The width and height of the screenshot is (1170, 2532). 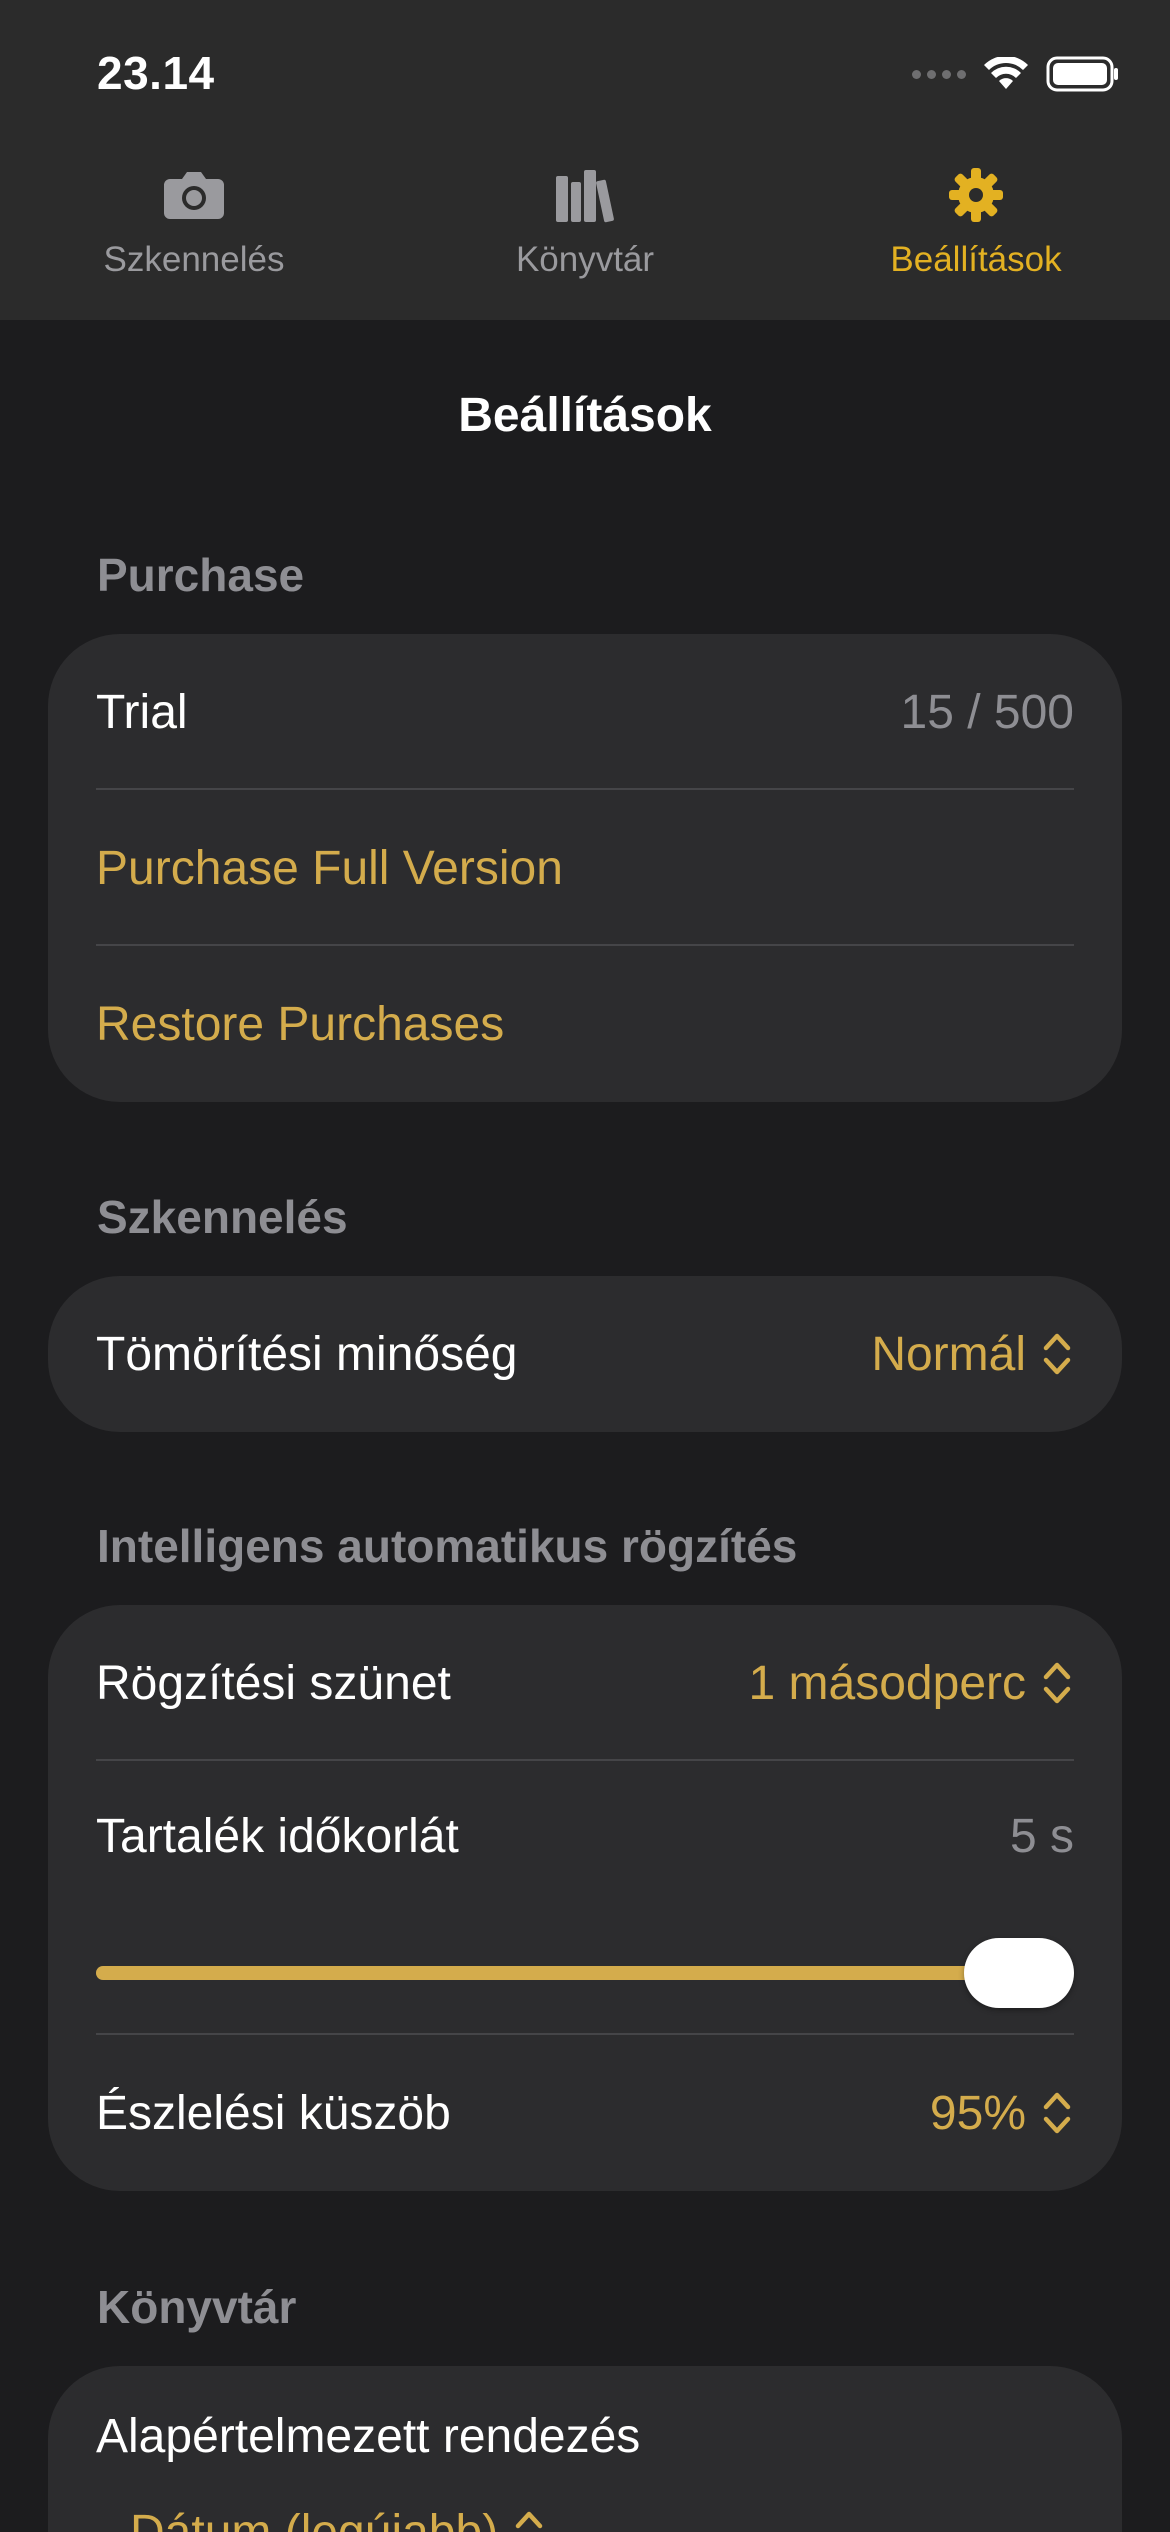 I want to click on scanning-card: Tömörítési minőség Normál, so click(x=585, y=1354).